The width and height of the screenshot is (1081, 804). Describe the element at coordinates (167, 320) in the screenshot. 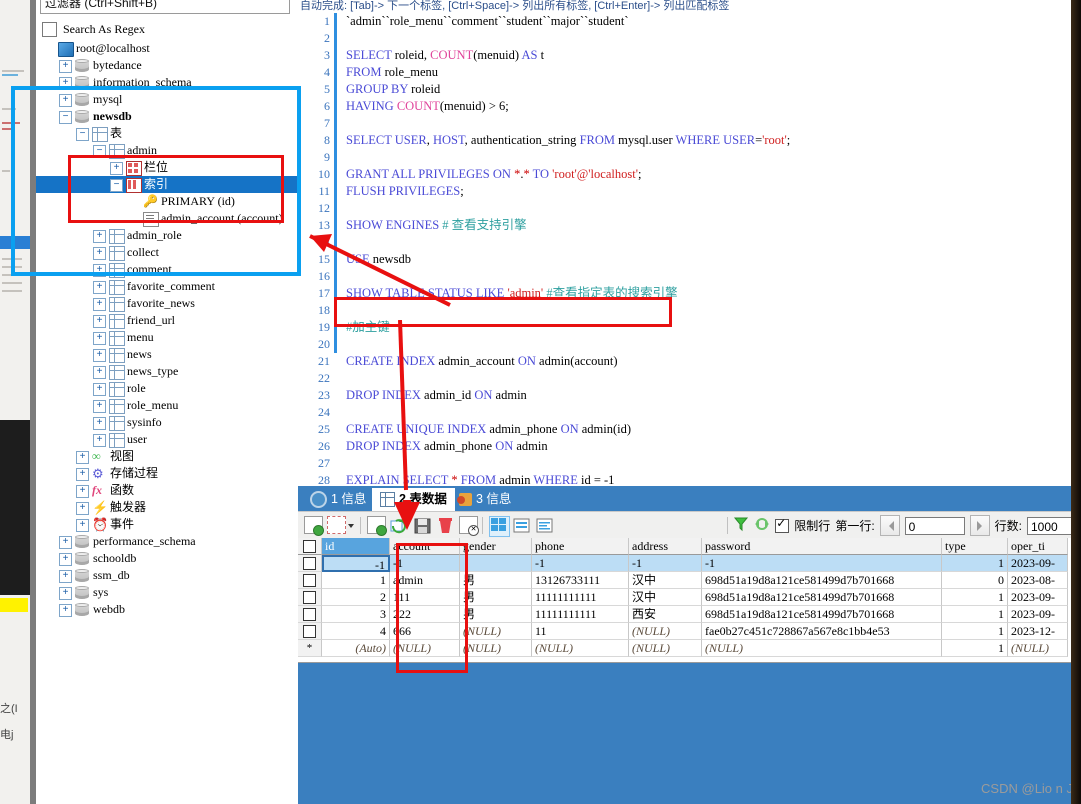

I see `tree-node-friend_url: + friend_url` at that location.